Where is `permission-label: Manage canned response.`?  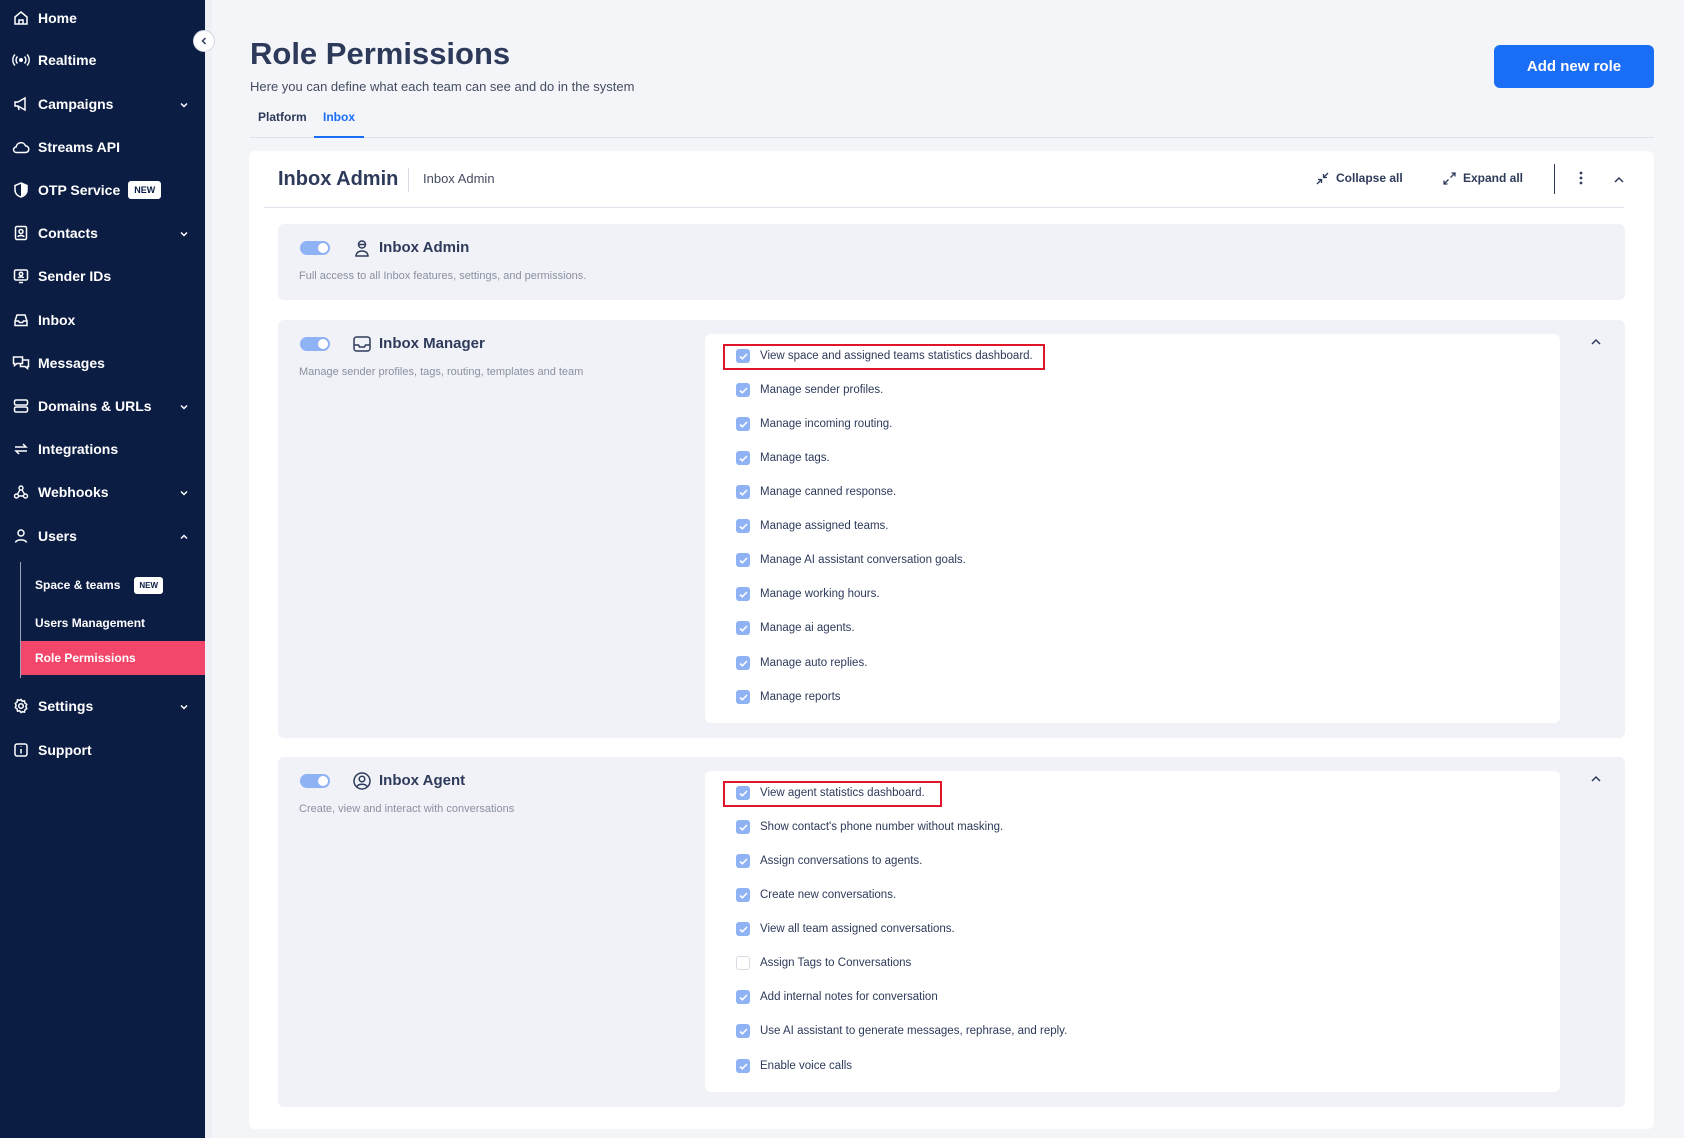
permission-label: Manage canned response. is located at coordinates (828, 492).